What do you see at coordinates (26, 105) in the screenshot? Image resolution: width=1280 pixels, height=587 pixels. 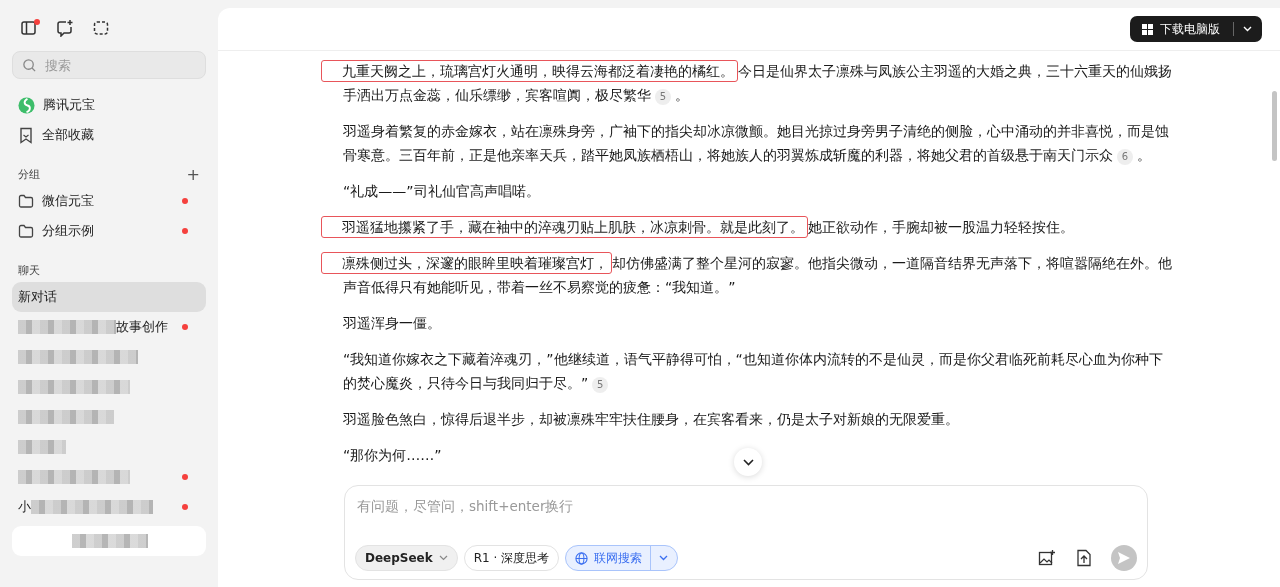 I see `app-logo-icon` at bounding box center [26, 105].